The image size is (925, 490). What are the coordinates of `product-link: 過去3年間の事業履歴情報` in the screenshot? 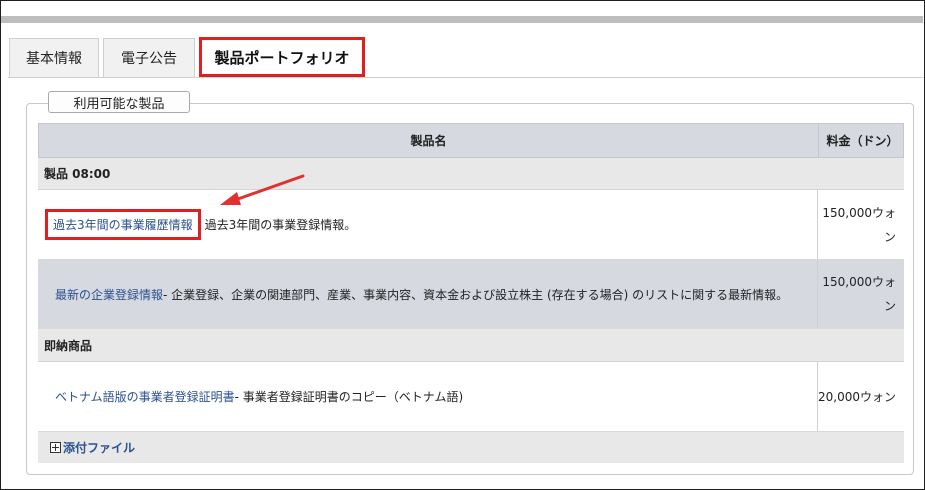 It's located at (123, 225).